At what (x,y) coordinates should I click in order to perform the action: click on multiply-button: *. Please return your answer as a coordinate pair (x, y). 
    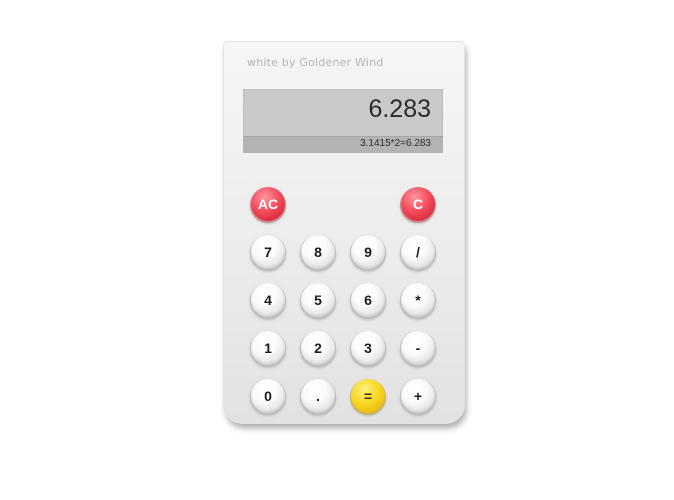
    Looking at the image, I should click on (418, 300).